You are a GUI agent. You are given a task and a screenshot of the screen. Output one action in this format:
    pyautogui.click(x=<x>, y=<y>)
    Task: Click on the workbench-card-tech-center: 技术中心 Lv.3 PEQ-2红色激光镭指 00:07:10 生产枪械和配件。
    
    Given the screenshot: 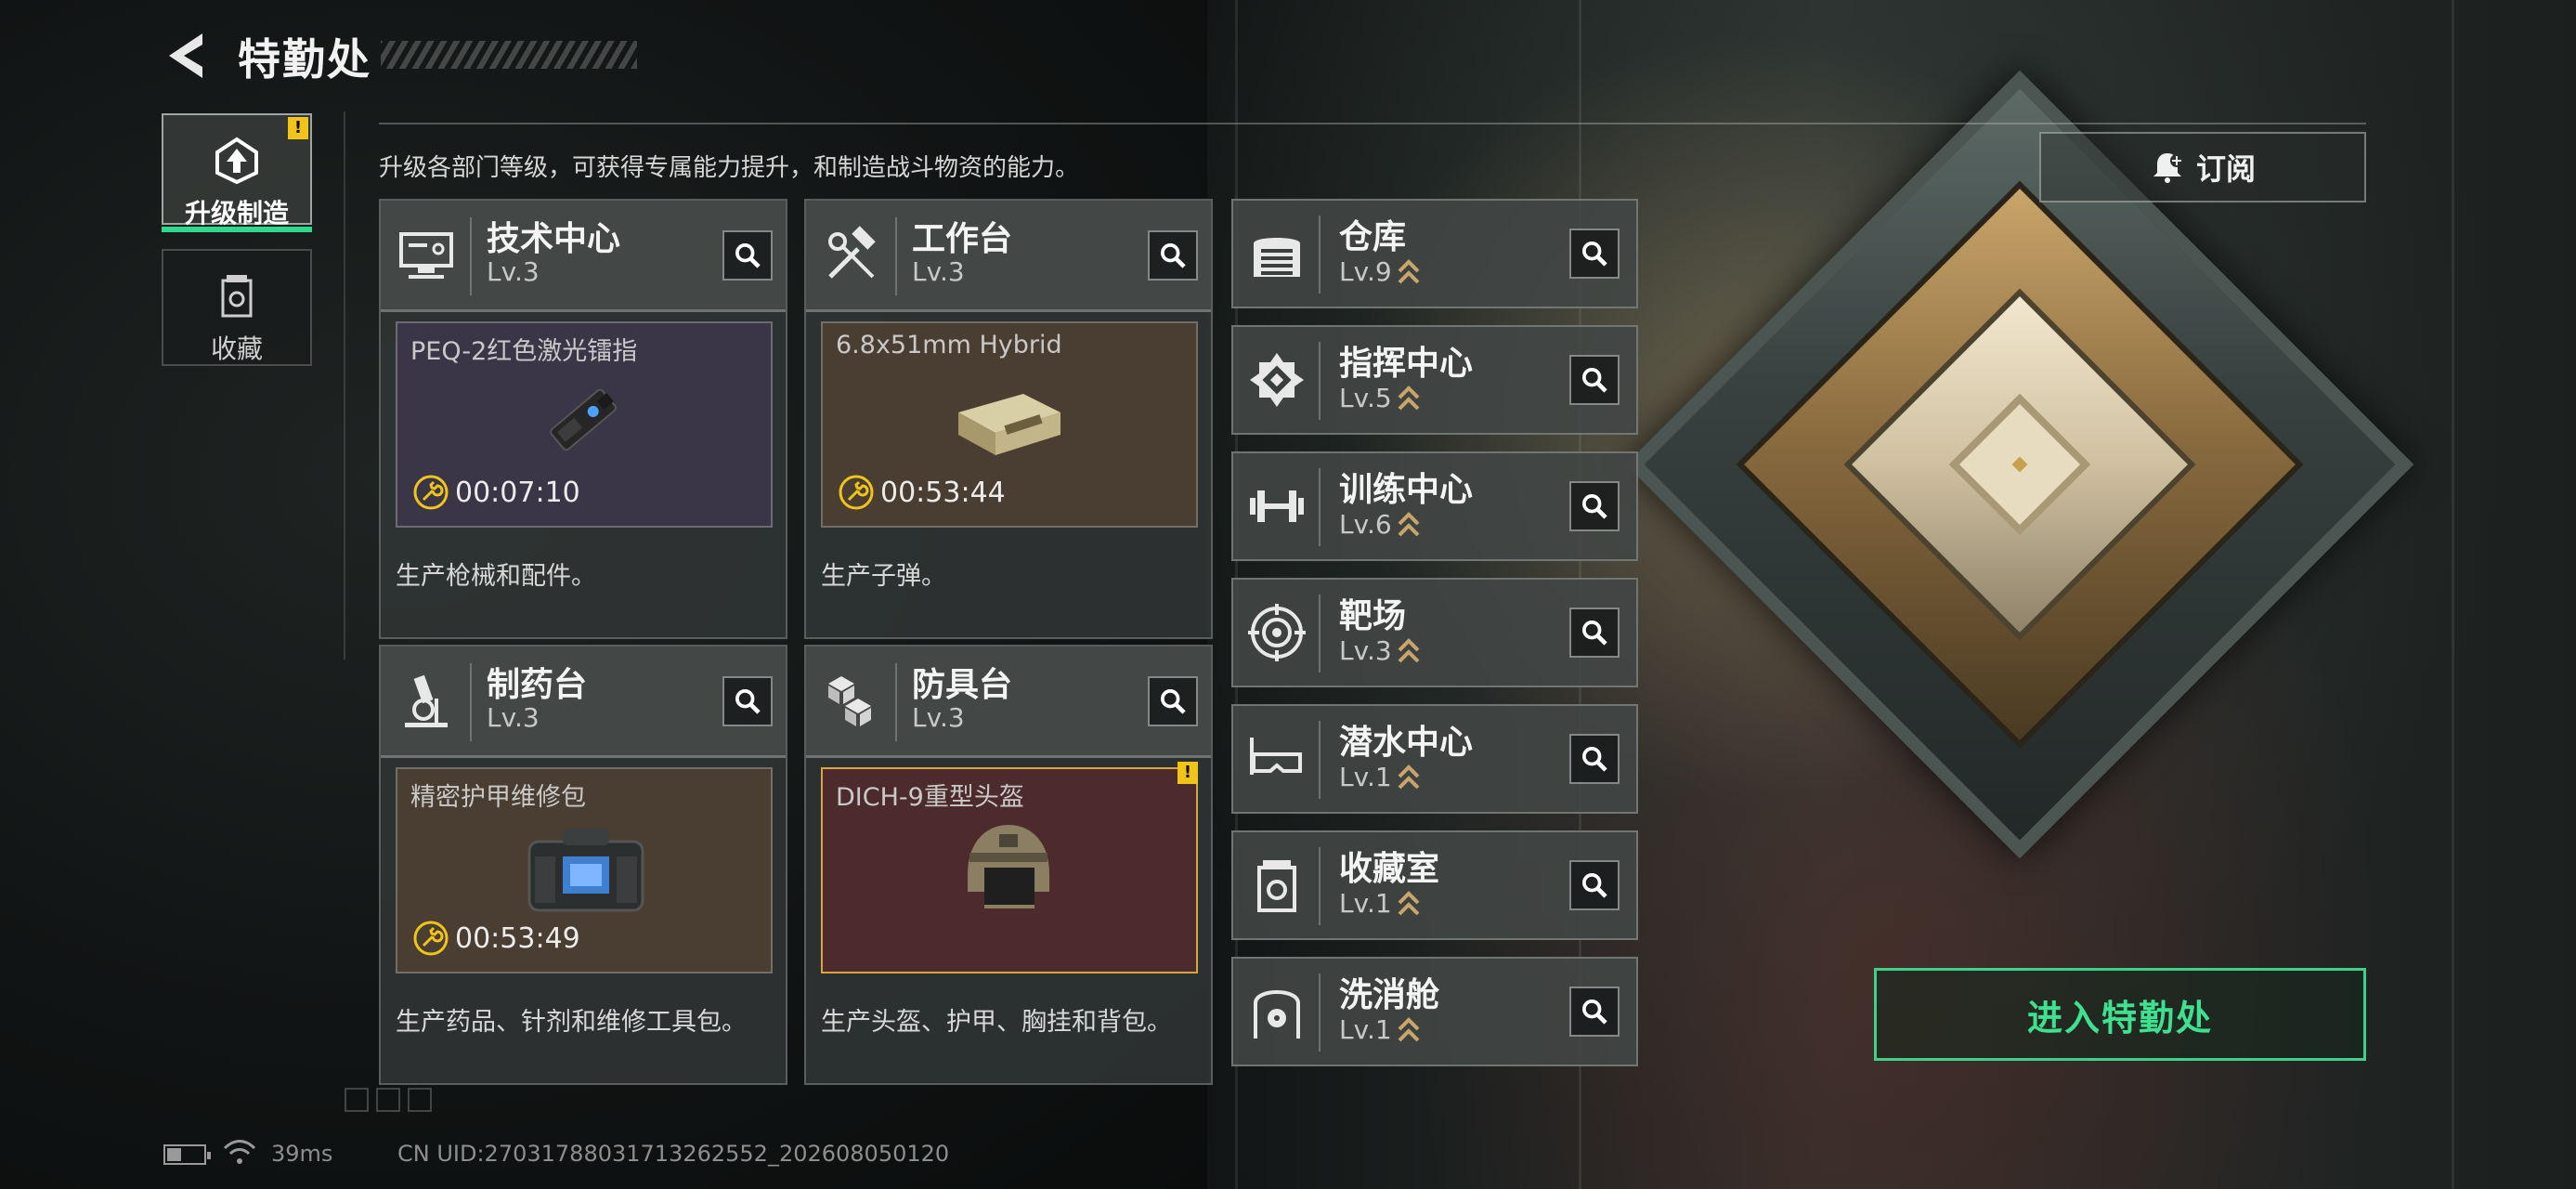 What is the action you would take?
    pyautogui.click(x=583, y=419)
    